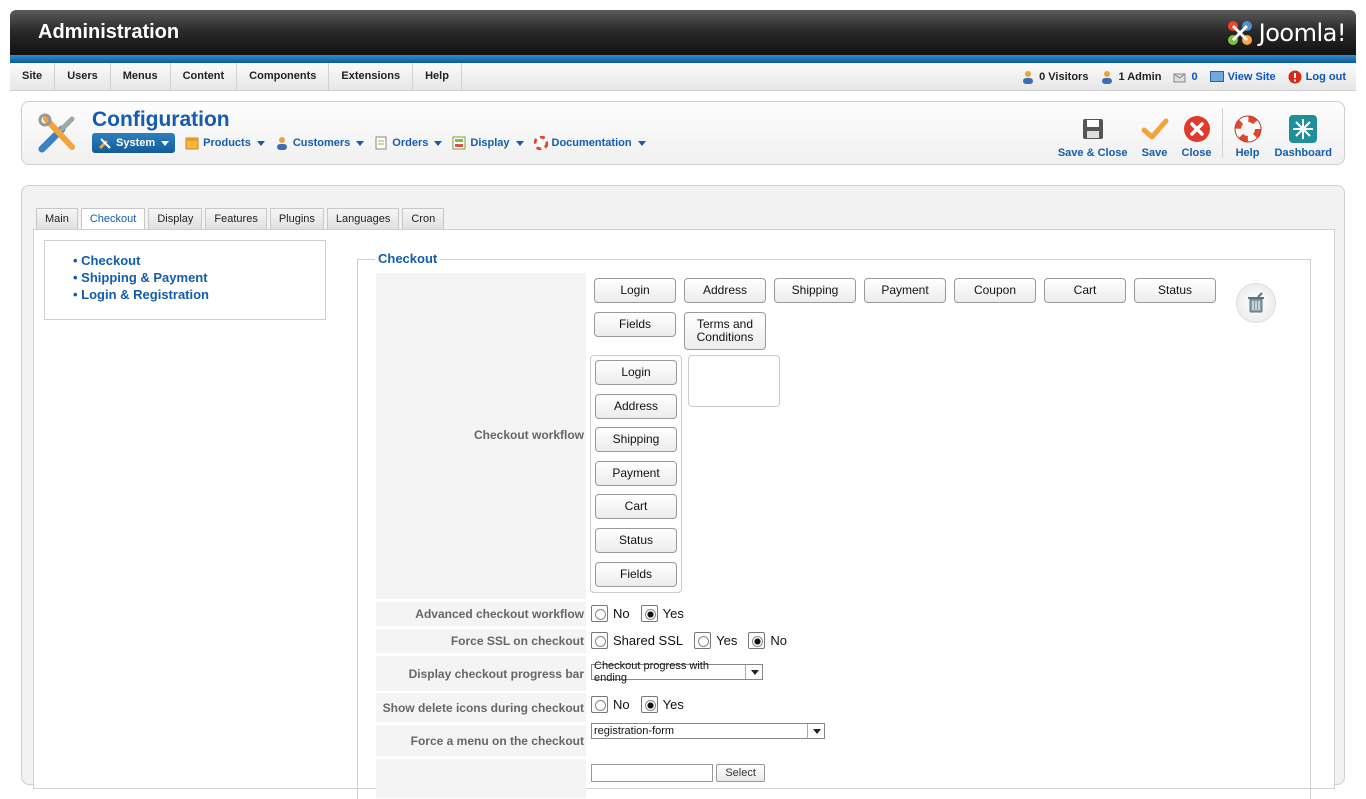 The height and width of the screenshot is (799, 1366). I want to click on save-button: Save, so click(1155, 133).